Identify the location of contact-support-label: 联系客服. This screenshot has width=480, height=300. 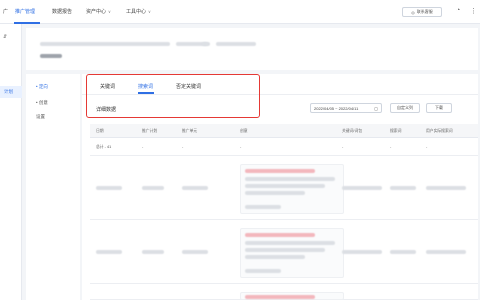
(424, 11).